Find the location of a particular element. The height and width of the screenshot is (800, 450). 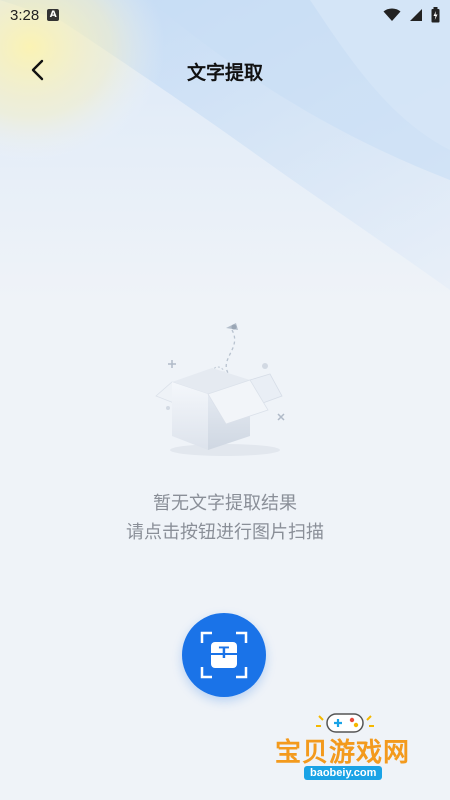

status-time: 3:28 is located at coordinates (25, 15).